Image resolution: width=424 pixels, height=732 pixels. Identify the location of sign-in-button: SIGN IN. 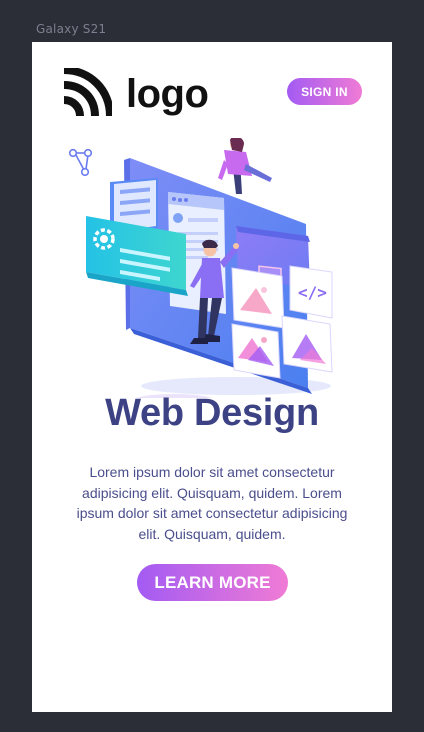
(324, 91).